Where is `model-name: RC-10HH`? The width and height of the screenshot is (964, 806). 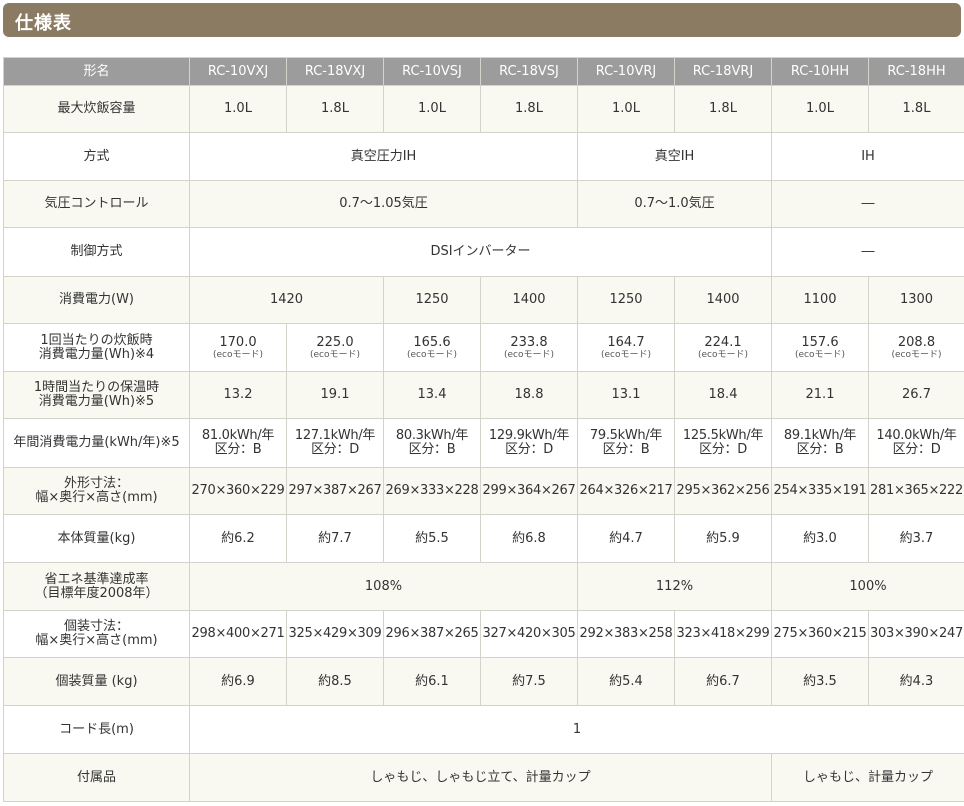
model-name: RC-10HH is located at coordinates (820, 71).